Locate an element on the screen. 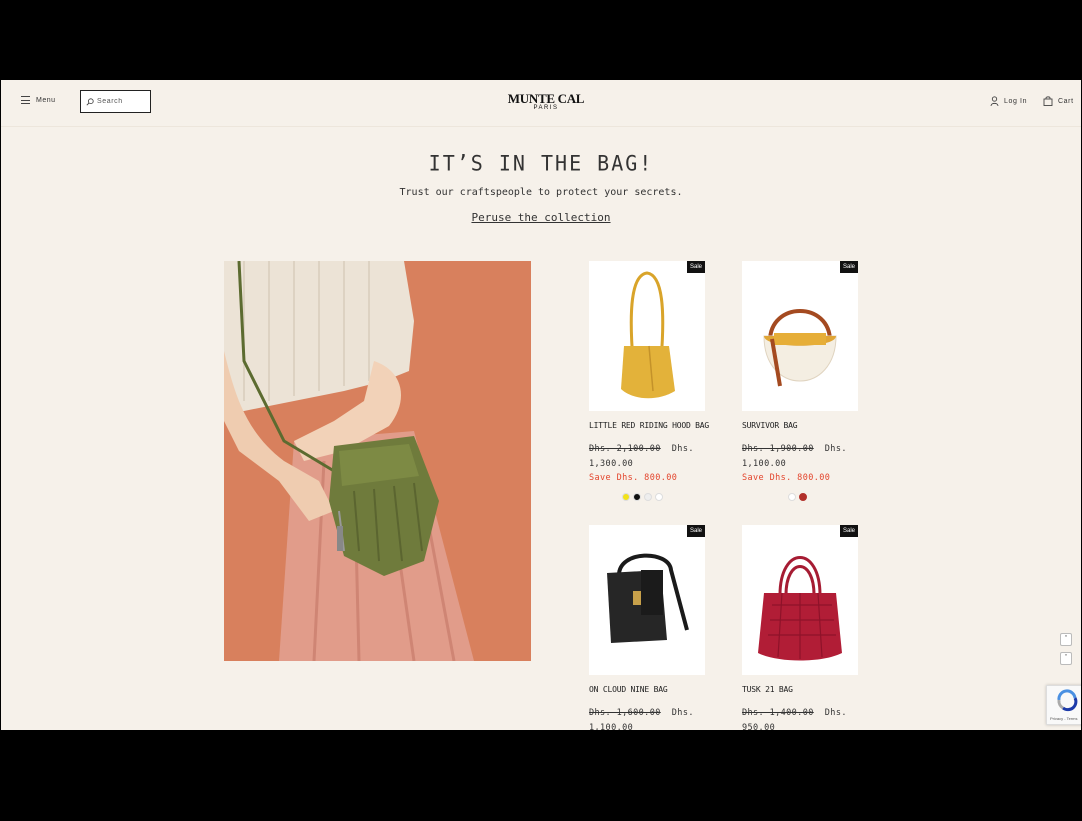 The image size is (1082, 821). search-box is located at coordinates (115, 101).